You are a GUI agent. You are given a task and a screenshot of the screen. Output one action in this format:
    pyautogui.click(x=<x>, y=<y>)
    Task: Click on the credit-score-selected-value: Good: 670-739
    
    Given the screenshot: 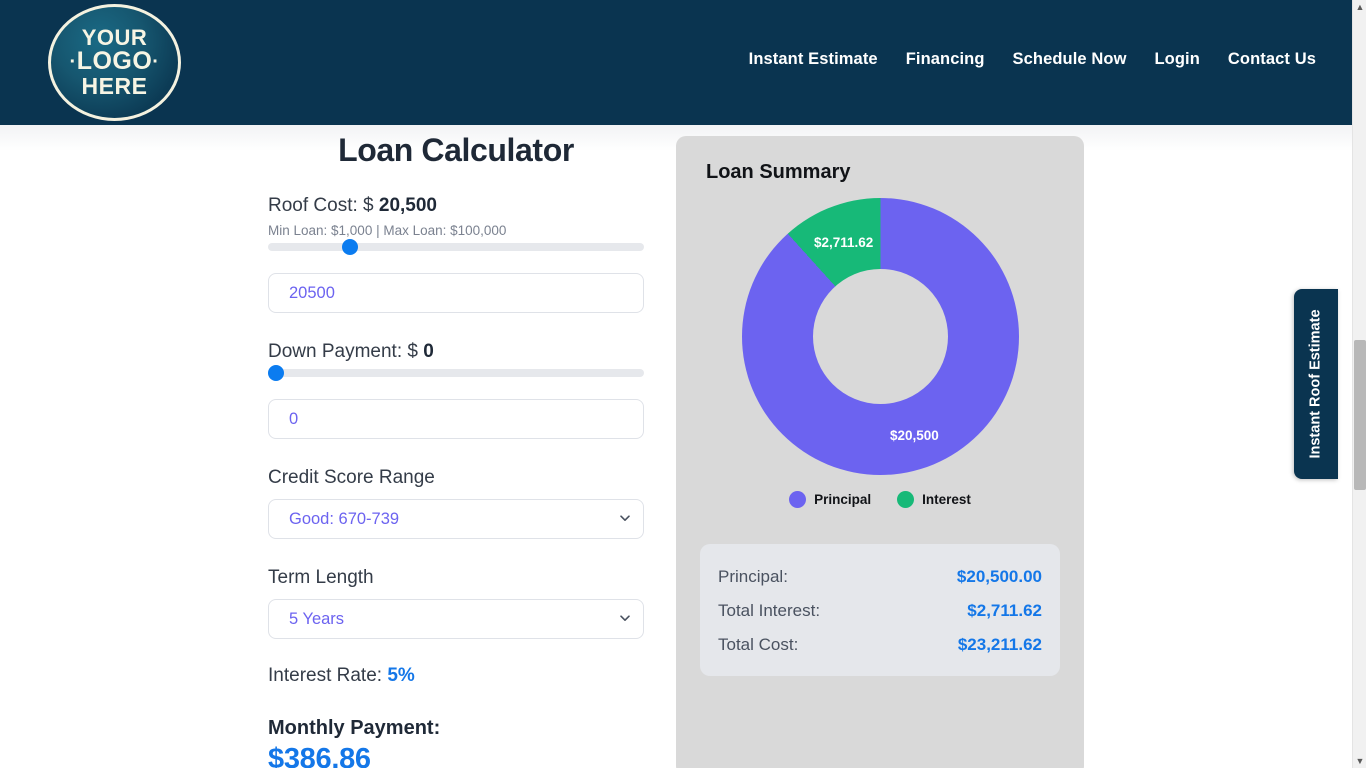 What is the action you would take?
    pyautogui.click(x=456, y=519)
    